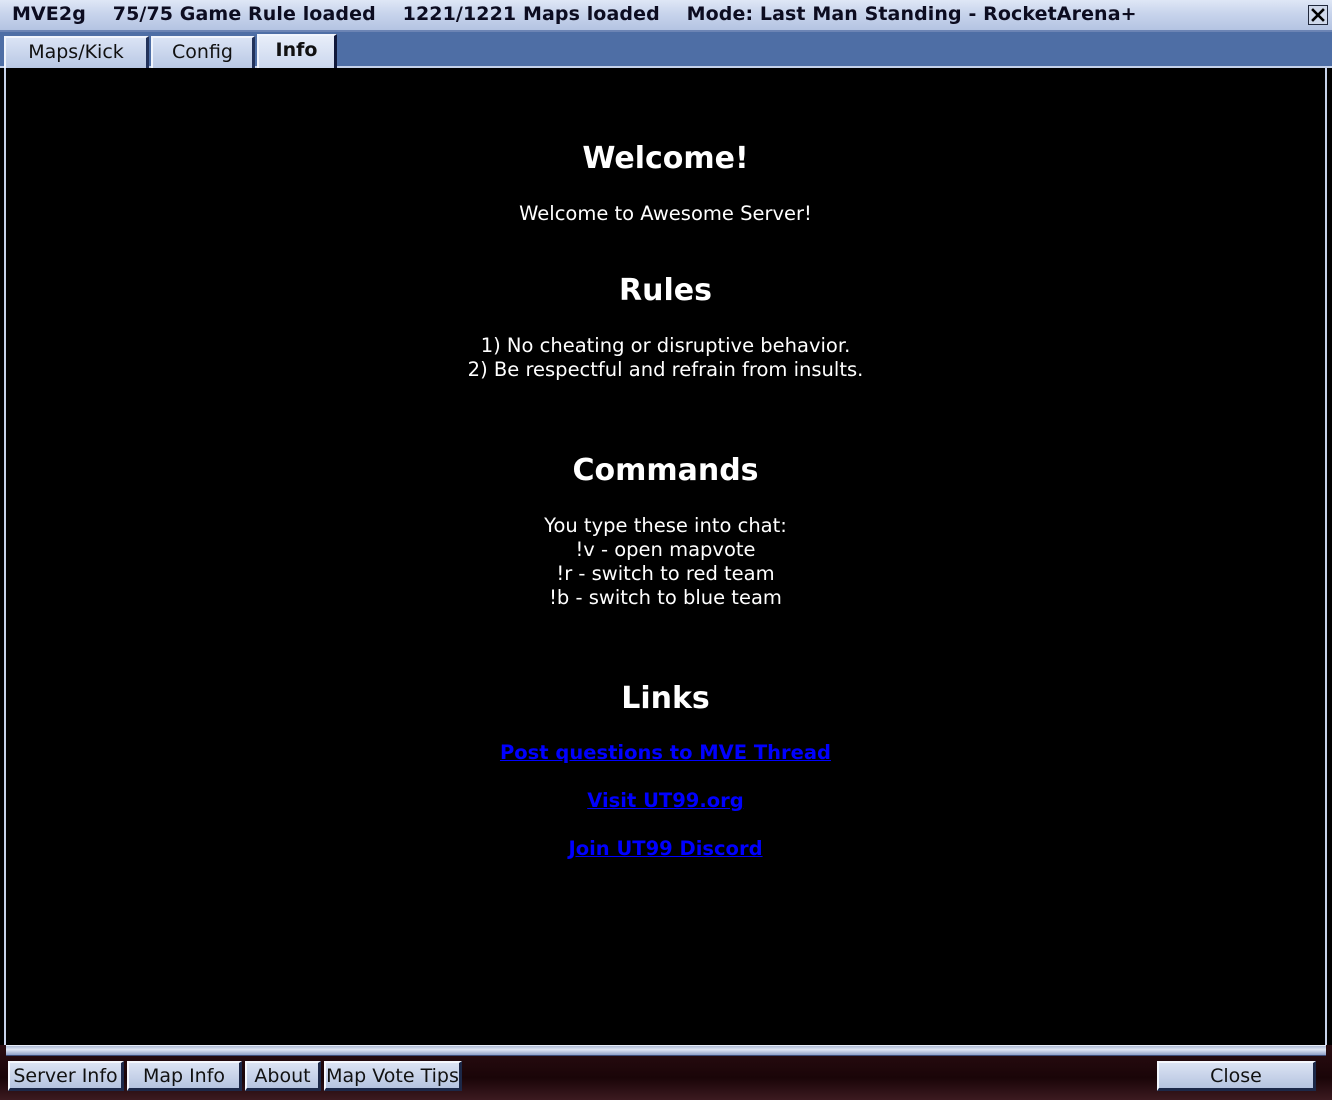 The image size is (1332, 1100). Describe the element at coordinates (184, 1076) in the screenshot. I see `map-info-button: Map Info` at that location.